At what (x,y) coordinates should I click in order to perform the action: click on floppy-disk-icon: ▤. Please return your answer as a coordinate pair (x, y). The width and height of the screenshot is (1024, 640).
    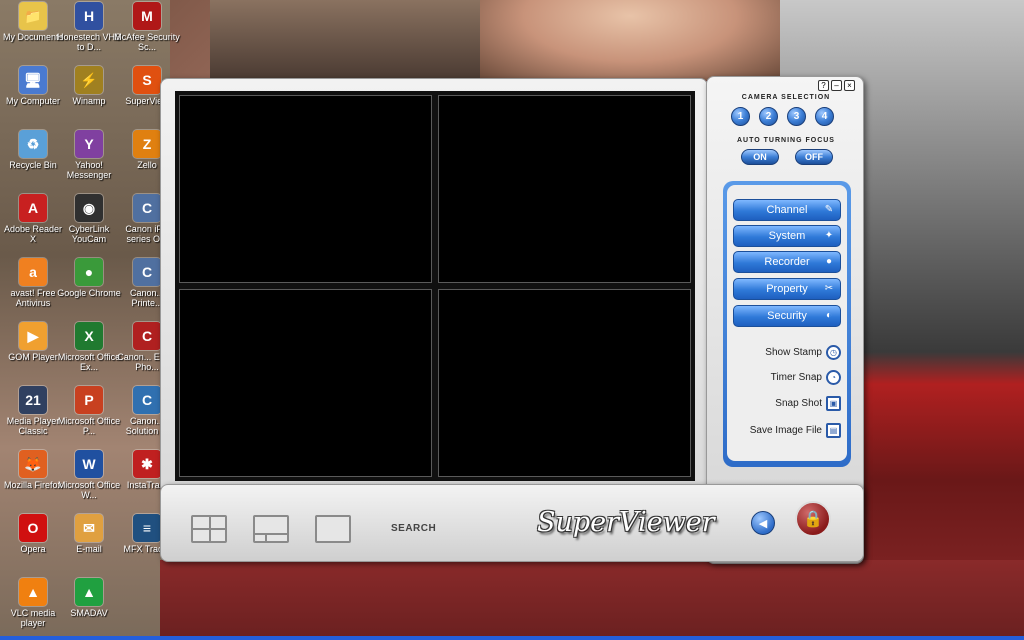
    Looking at the image, I should click on (833, 430).